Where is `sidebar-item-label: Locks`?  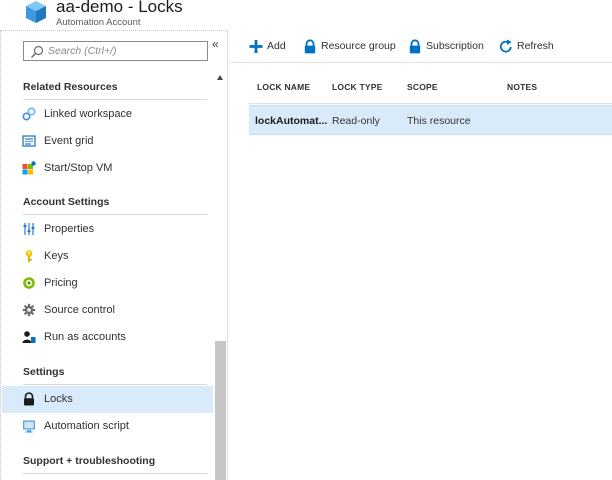
sidebar-item-label: Locks is located at coordinates (58, 399).